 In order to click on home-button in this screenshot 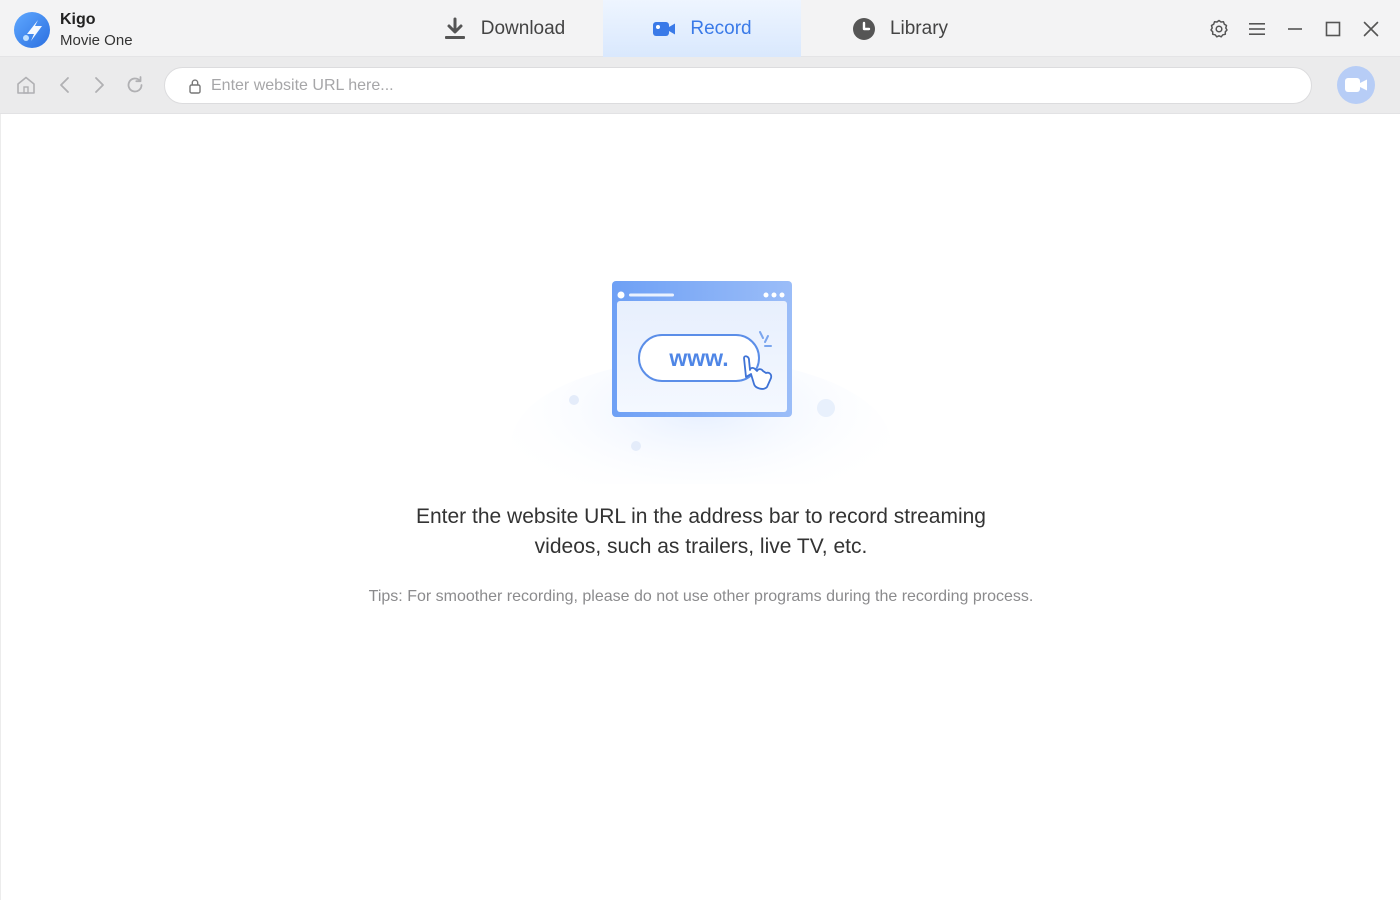, I will do `click(26, 85)`.